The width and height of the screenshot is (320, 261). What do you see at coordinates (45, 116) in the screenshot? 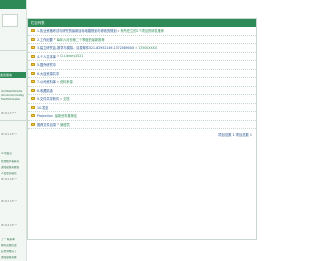
I see `folder-title-link: Projection` at bounding box center [45, 116].